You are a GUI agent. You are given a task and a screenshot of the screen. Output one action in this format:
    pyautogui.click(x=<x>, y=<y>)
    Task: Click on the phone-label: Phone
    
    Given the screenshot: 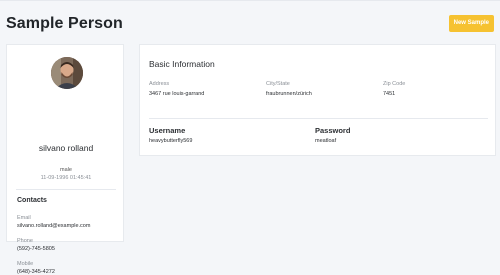 What is the action you would take?
    pyautogui.click(x=25, y=241)
    